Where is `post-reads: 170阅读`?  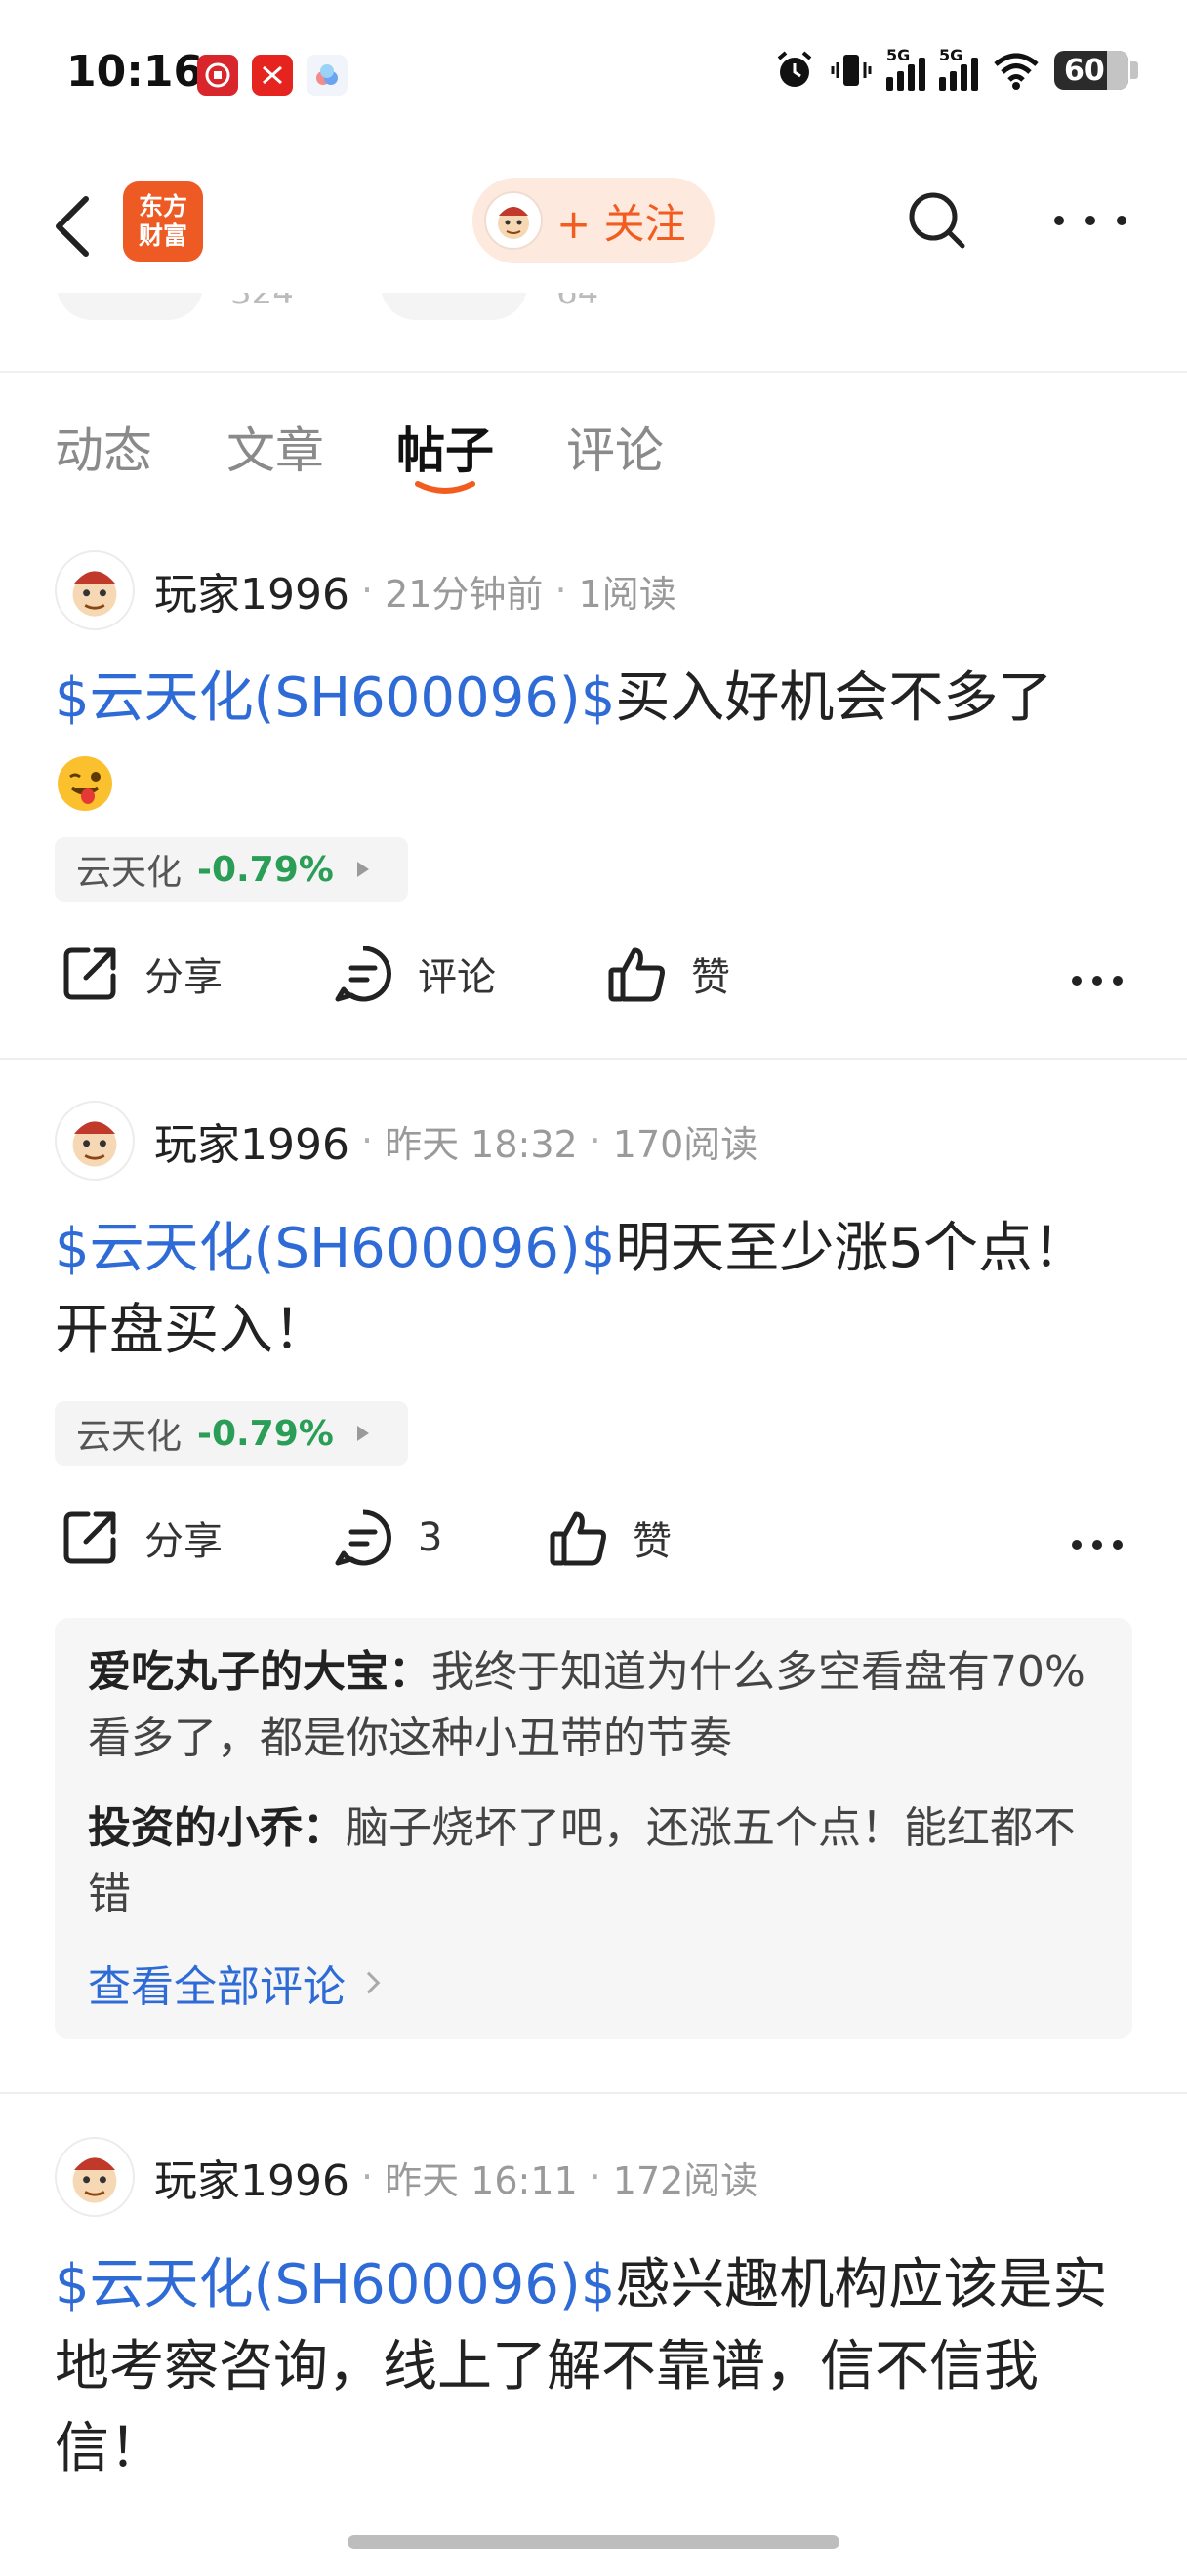
post-reads: 170阅读 is located at coordinates (685, 1144).